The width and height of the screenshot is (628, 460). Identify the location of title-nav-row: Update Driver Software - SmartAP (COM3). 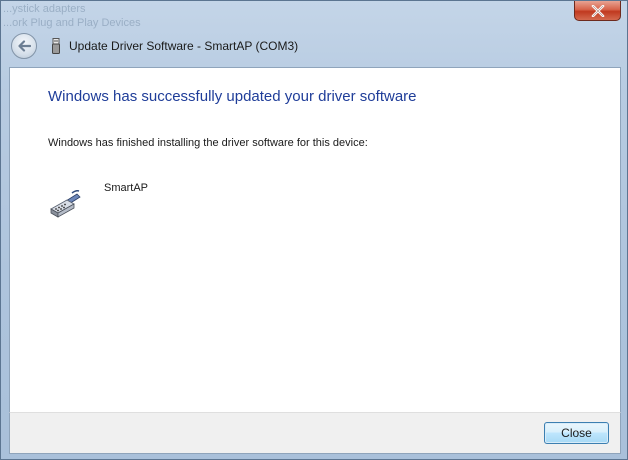
(309, 46).